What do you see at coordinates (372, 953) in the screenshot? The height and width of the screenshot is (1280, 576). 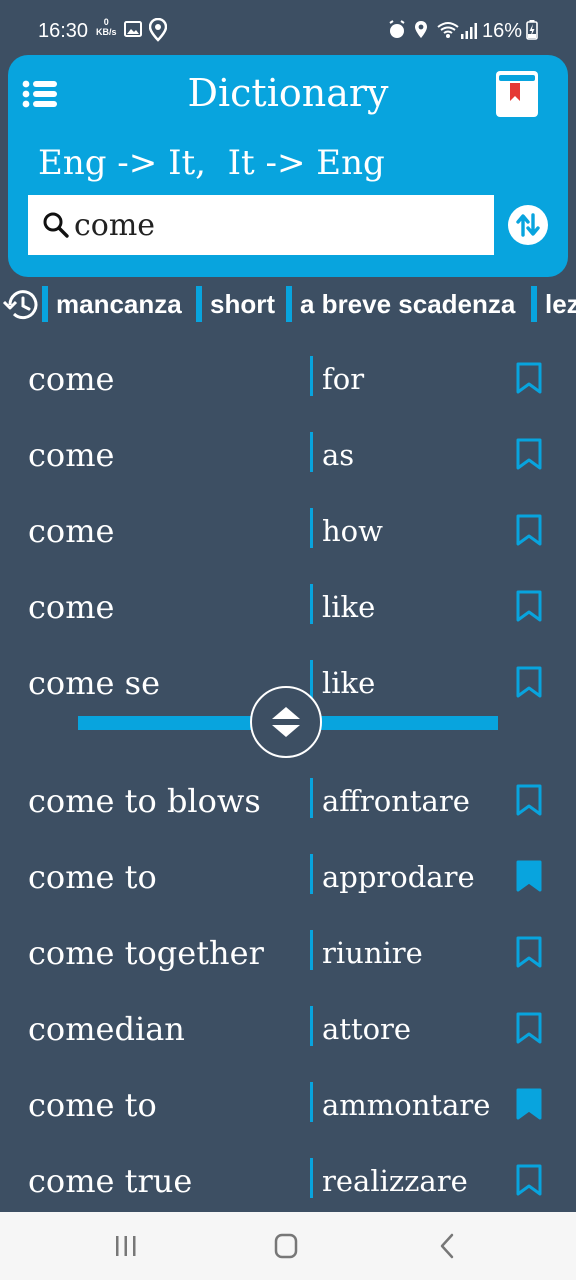 I see `result-translation: riunire` at bounding box center [372, 953].